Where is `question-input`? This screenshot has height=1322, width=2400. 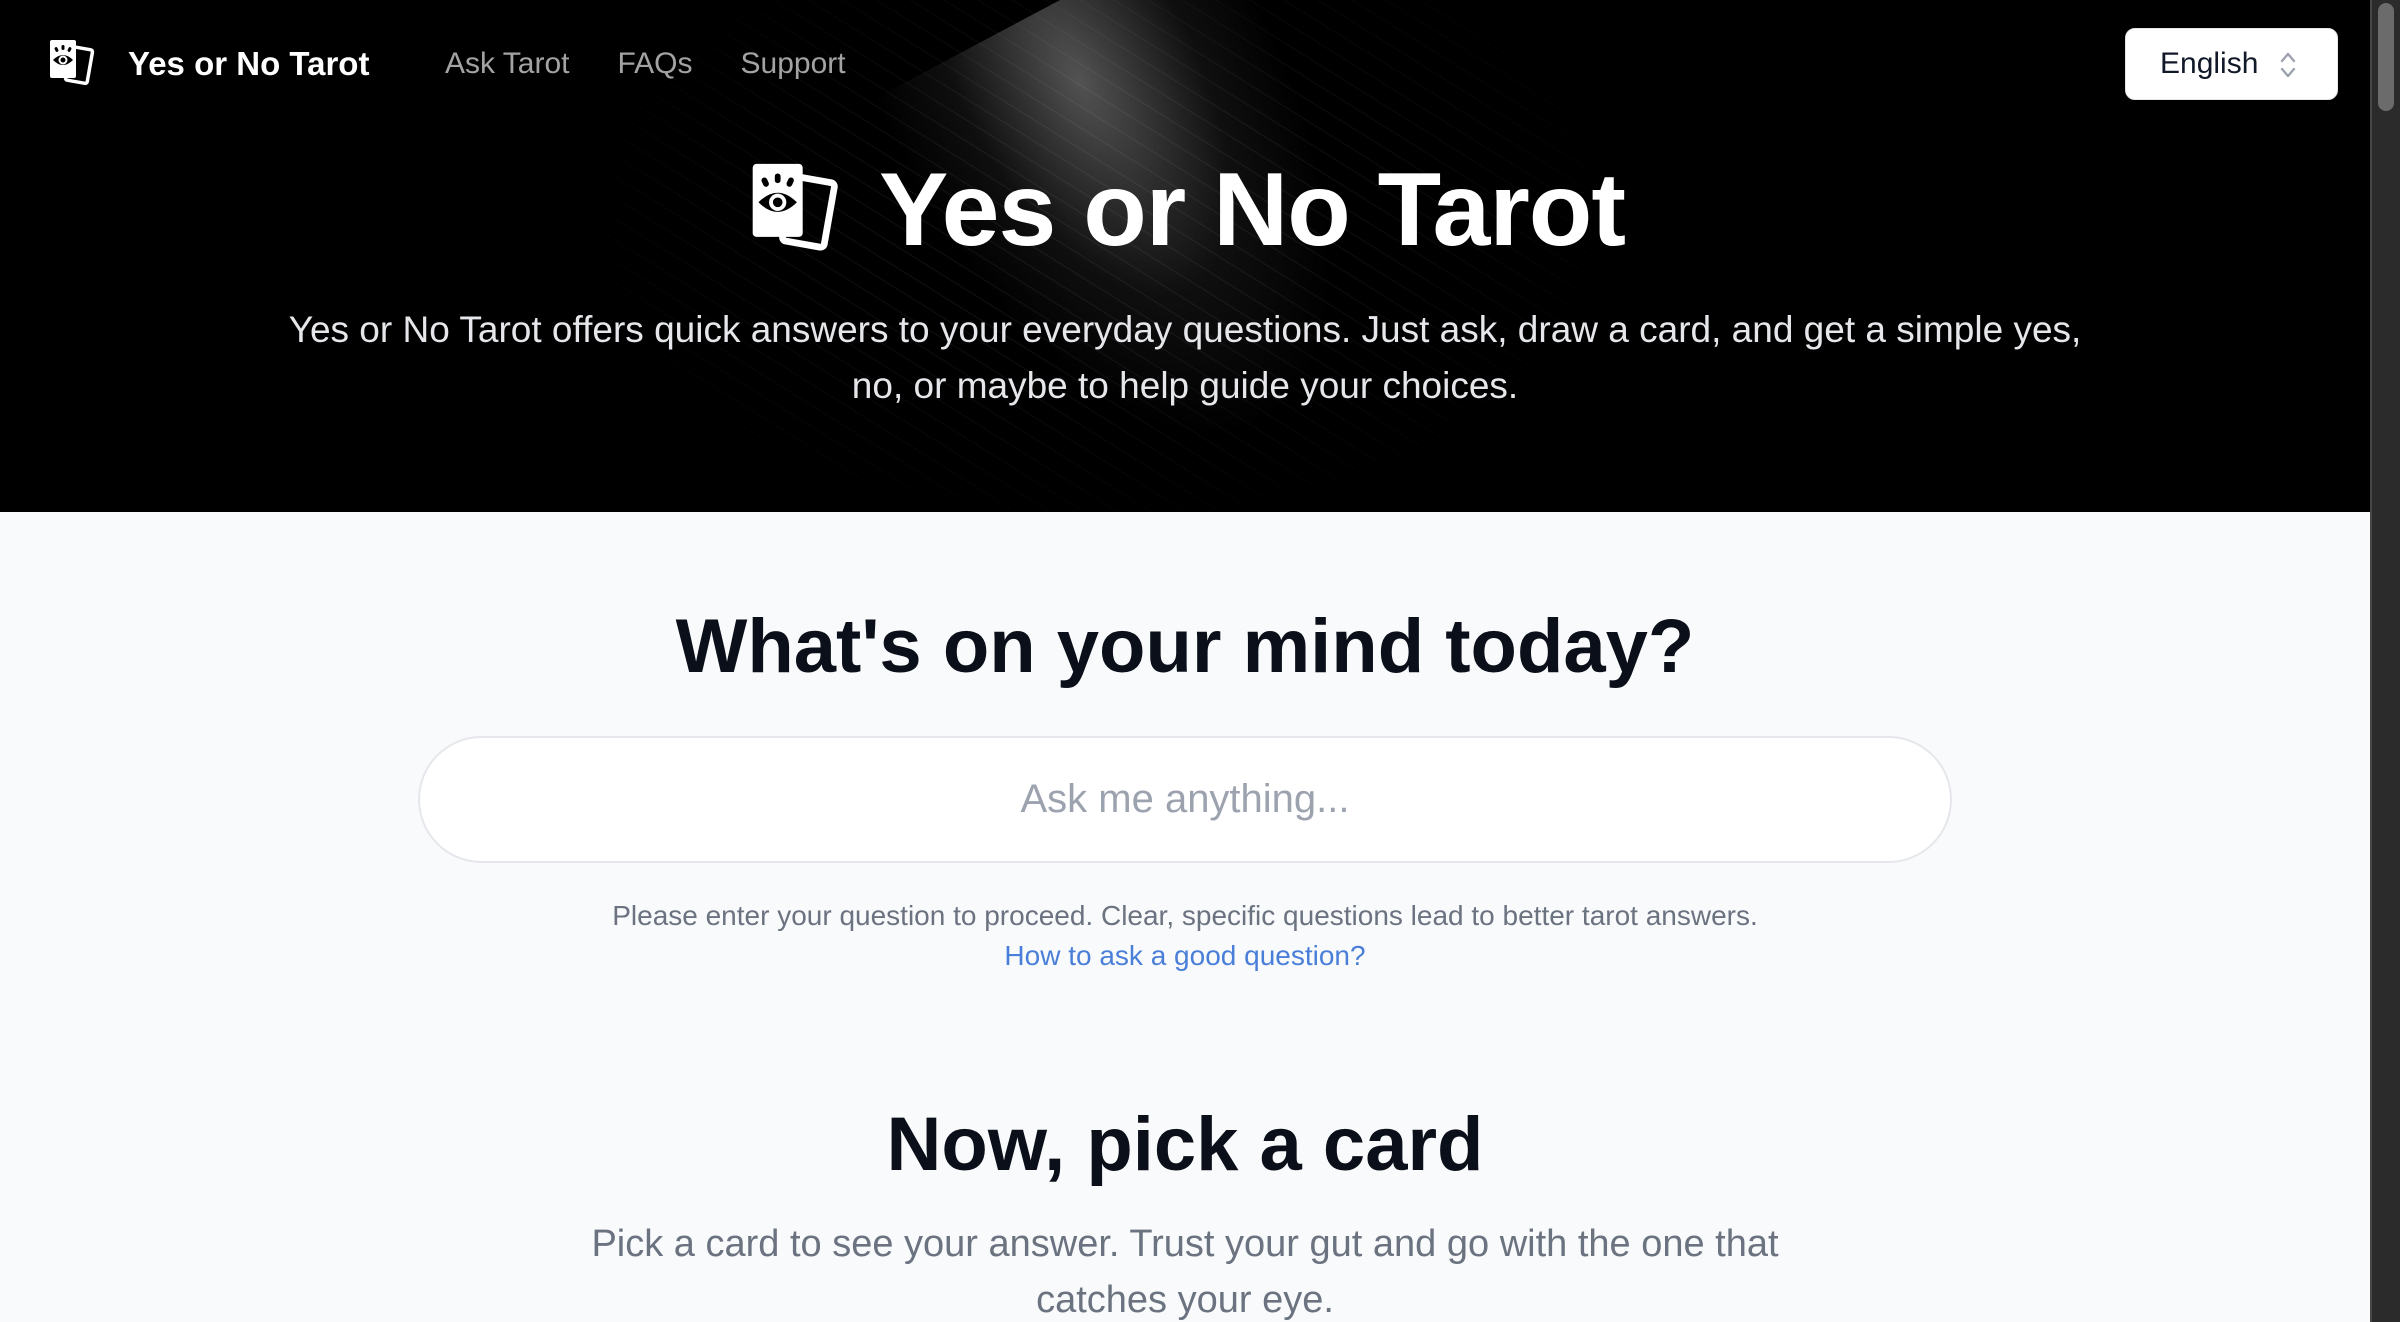 question-input is located at coordinates (1185, 799).